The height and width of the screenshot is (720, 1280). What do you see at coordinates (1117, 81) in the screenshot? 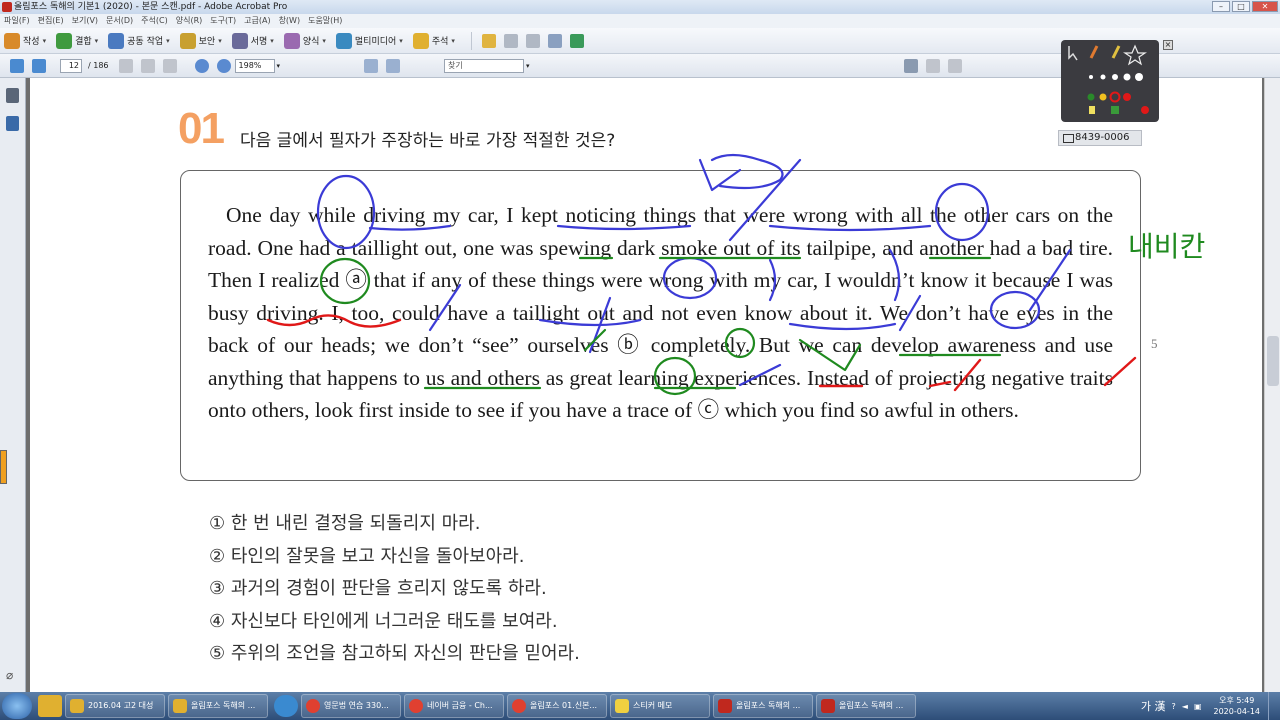
I see `ink-tool-palette: ×` at bounding box center [1117, 81].